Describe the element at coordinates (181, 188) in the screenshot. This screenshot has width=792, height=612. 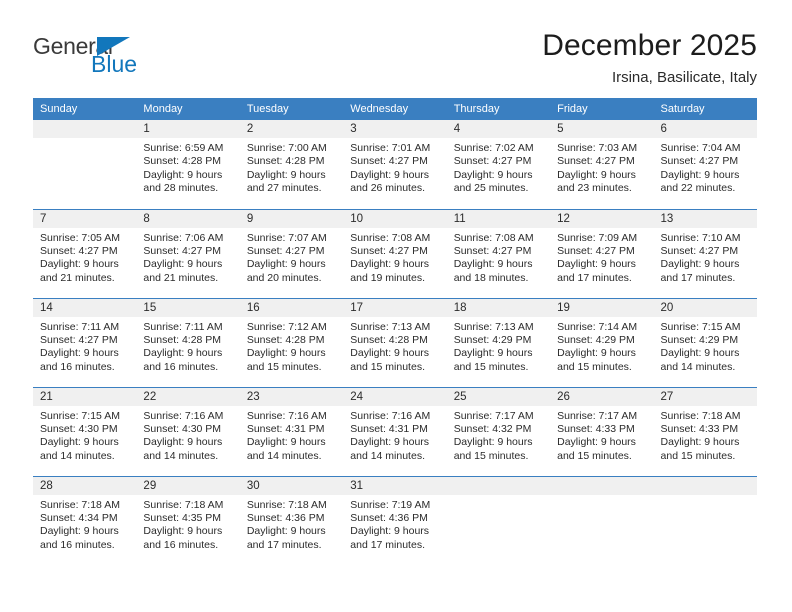
I see `daylight-text-line2: and 28 minutes.` at that location.